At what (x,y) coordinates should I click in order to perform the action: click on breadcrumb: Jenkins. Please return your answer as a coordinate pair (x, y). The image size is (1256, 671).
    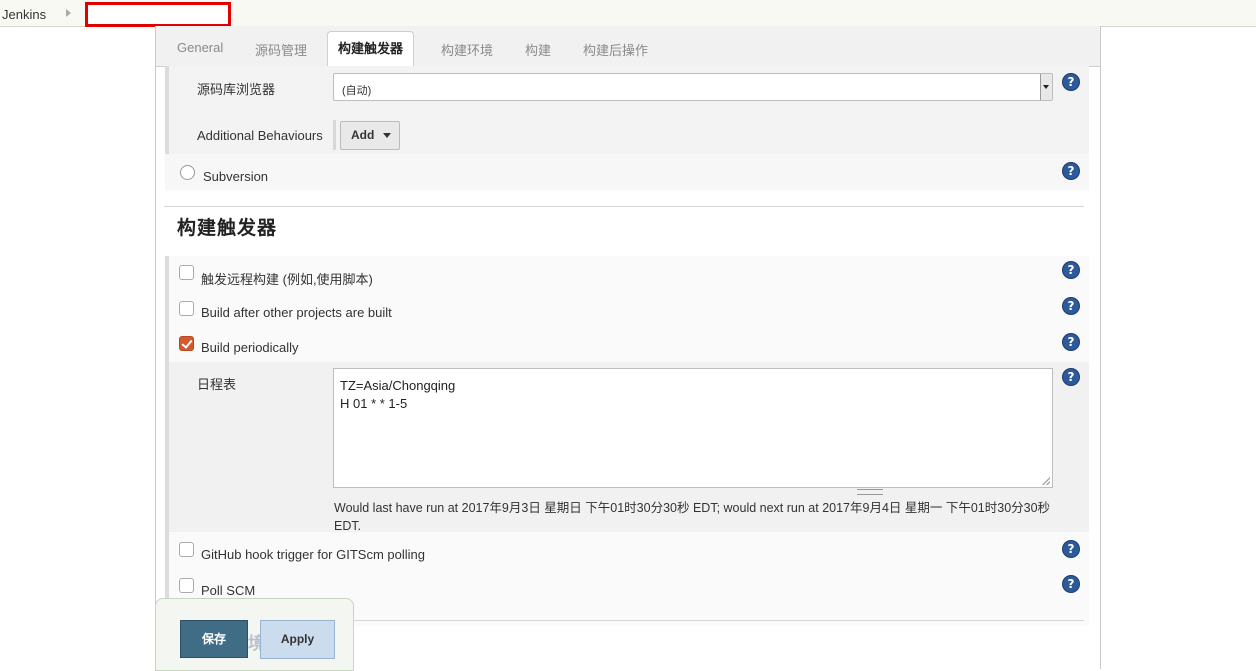
    Looking at the image, I should click on (628, 13).